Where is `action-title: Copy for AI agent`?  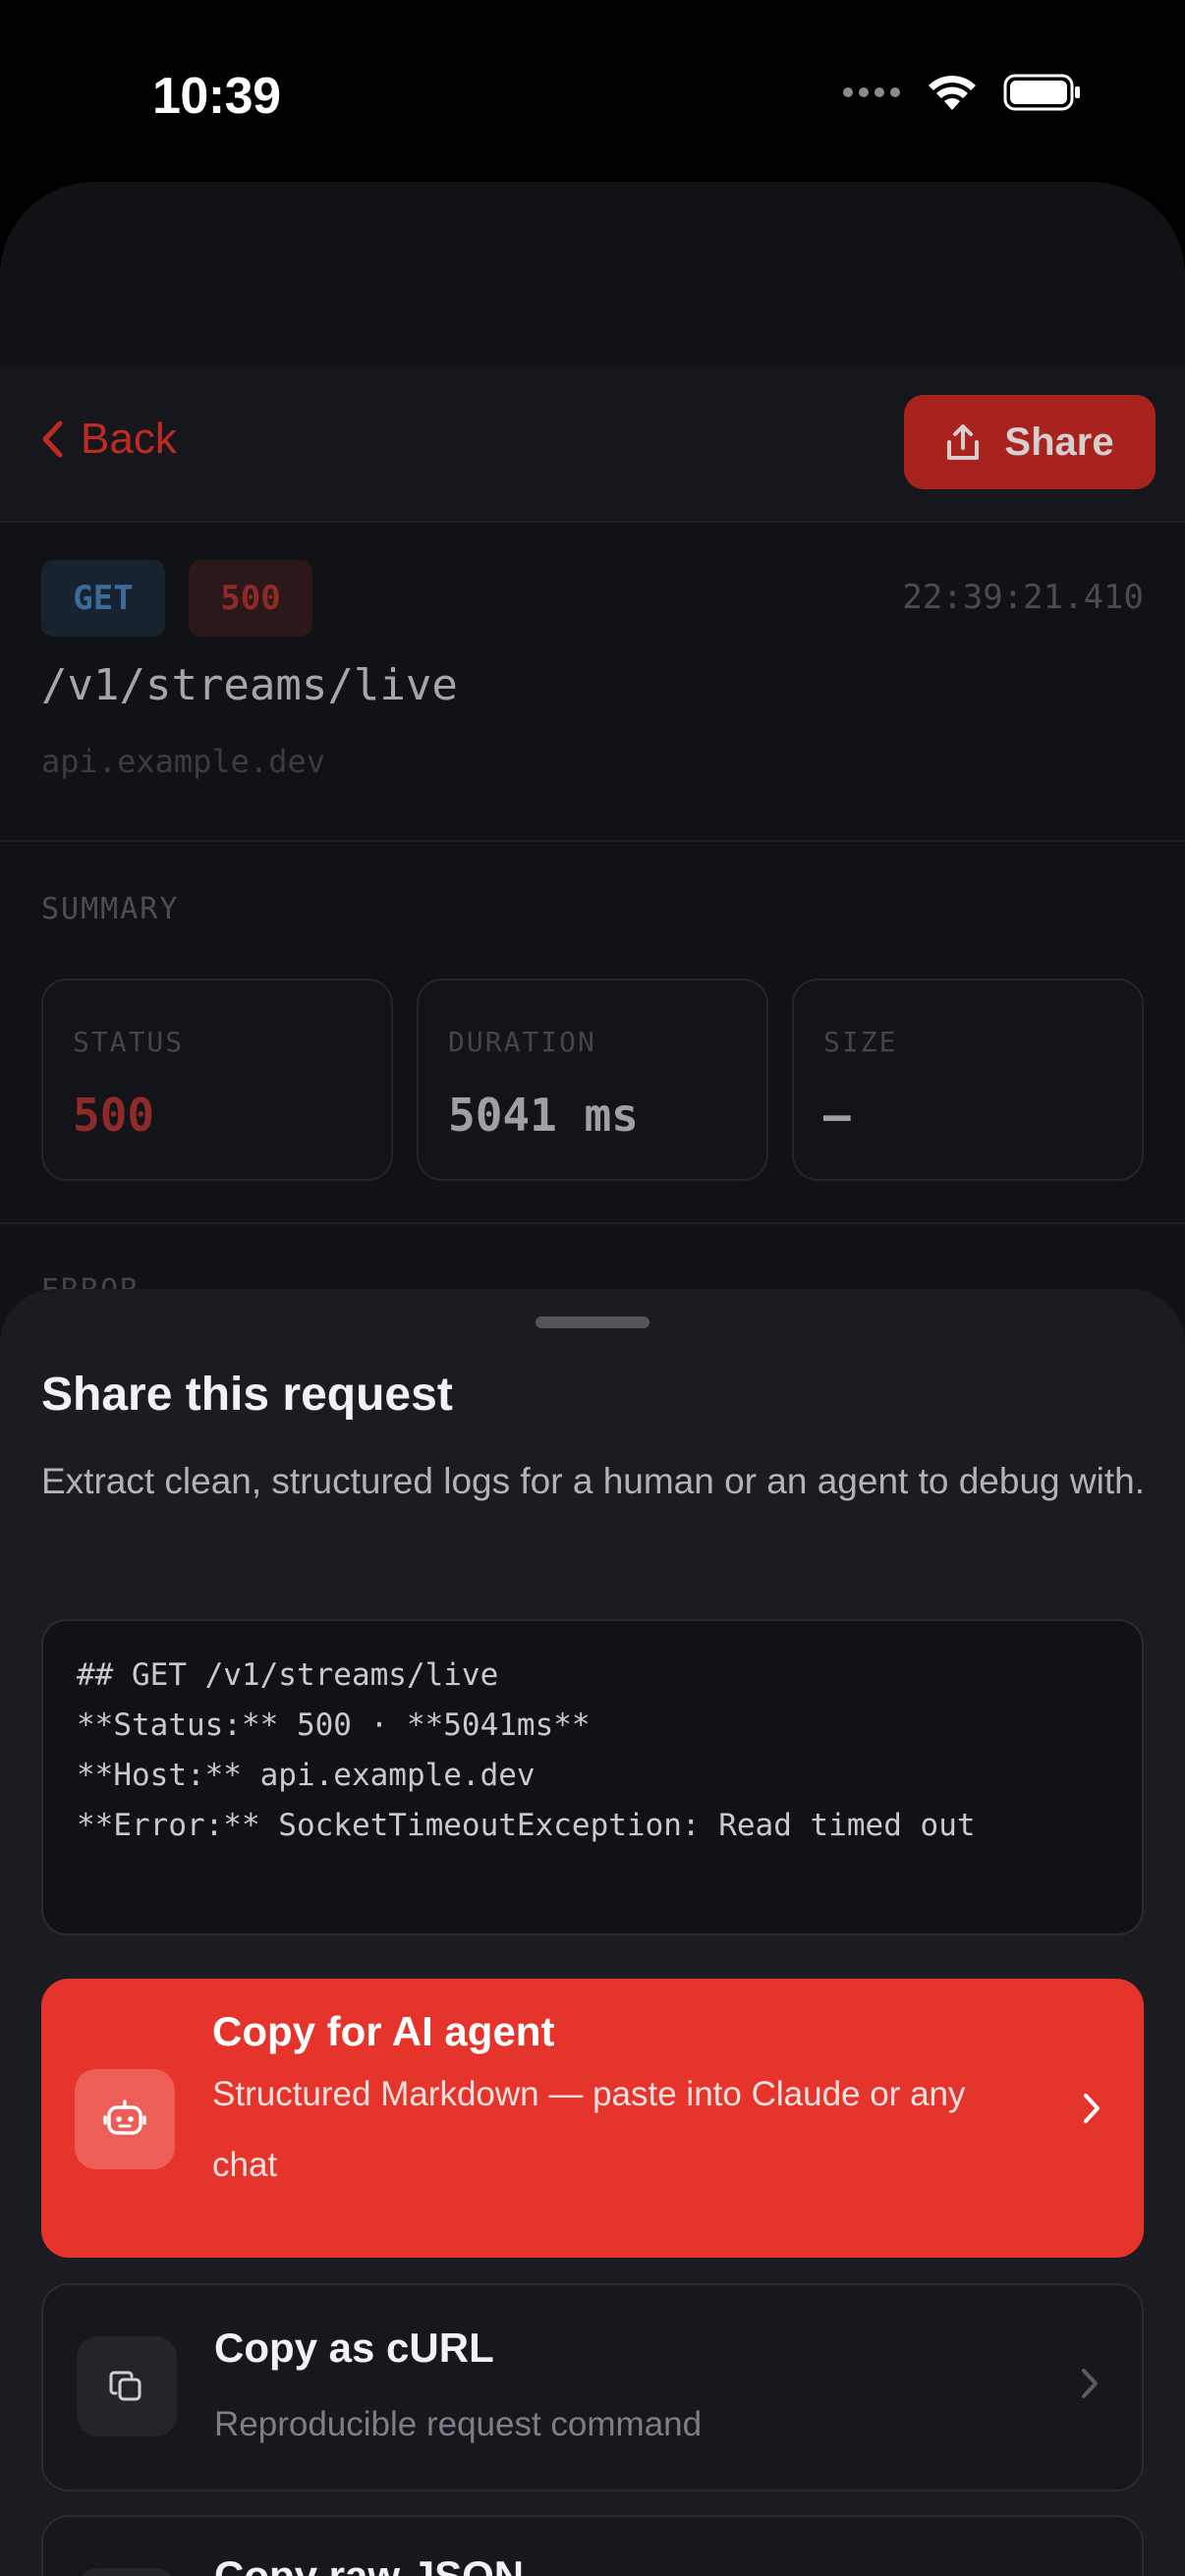 action-title: Copy for AI agent is located at coordinates (384, 2031).